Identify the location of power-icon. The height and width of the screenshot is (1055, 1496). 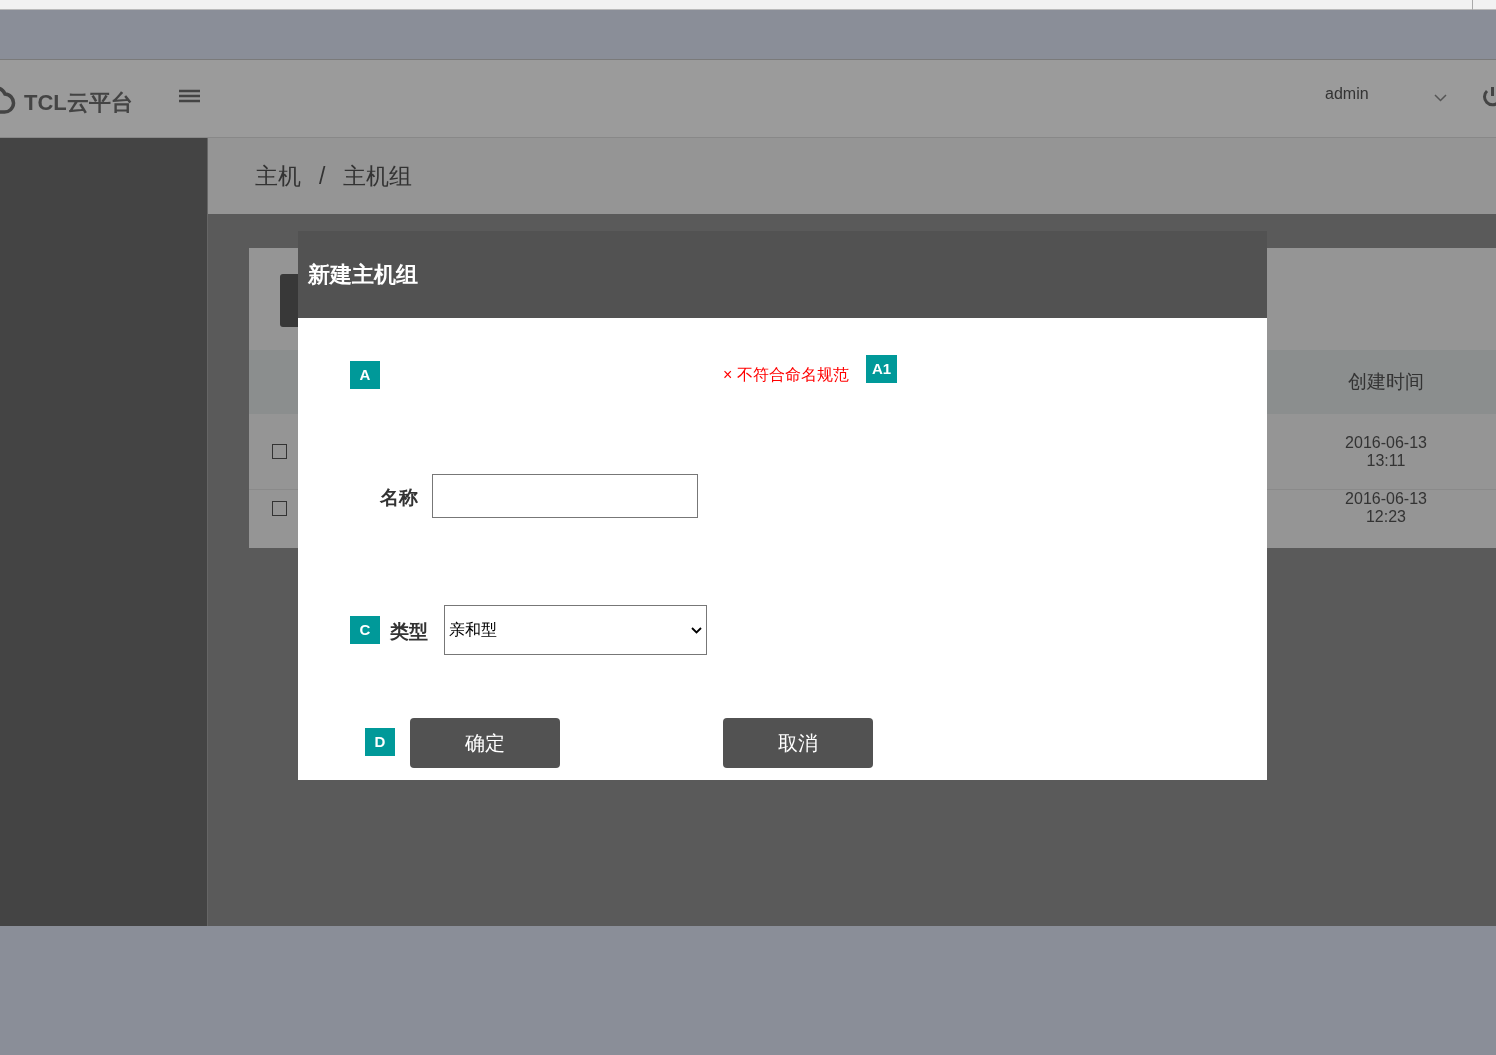
(1489, 96).